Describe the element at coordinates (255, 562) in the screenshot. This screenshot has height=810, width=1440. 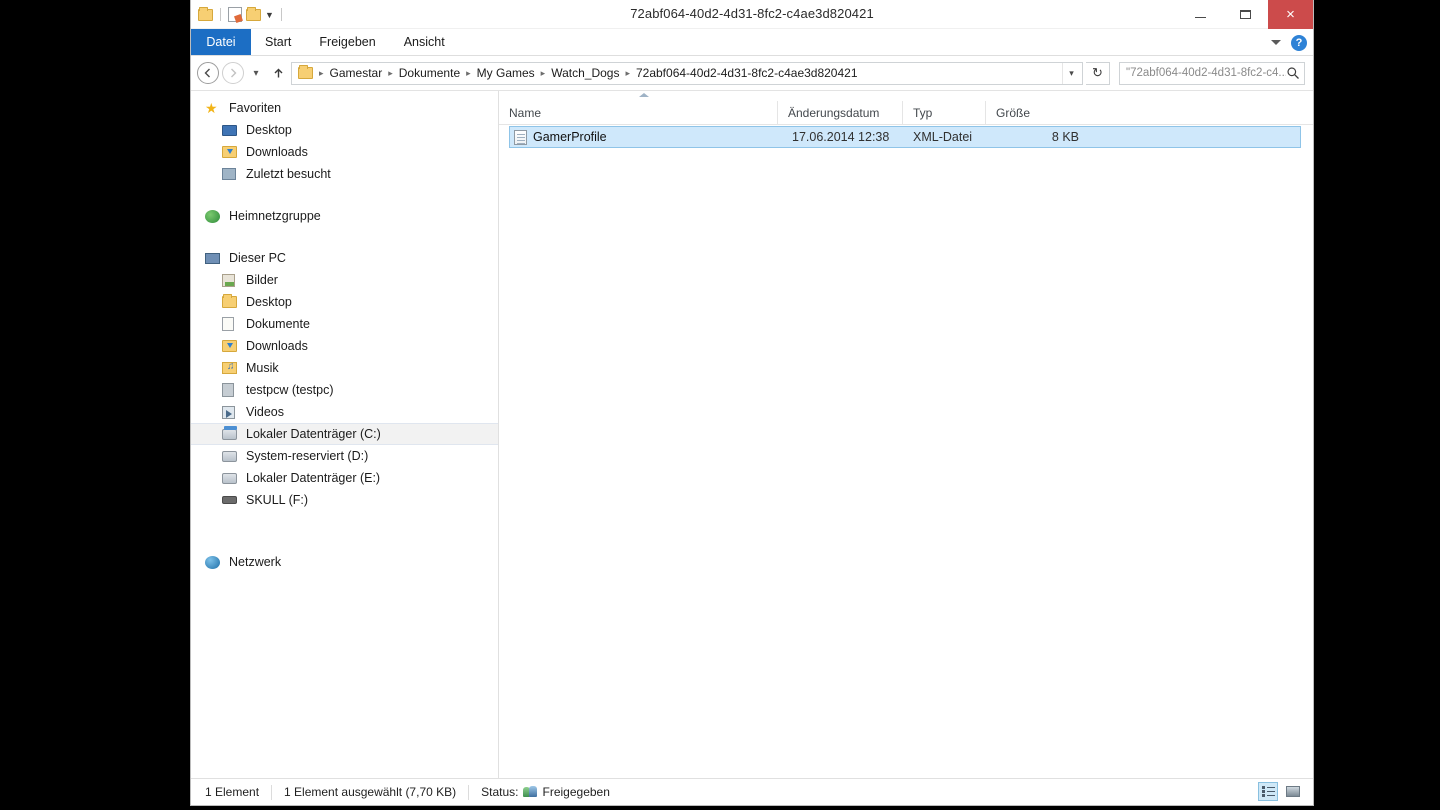
I see `sidebar-item-label: Netzwerk` at that location.